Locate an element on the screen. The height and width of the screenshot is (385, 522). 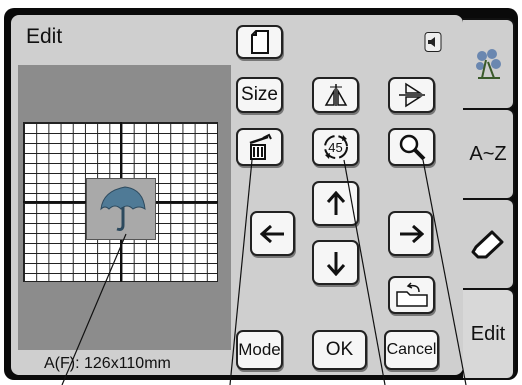
mirror-vertical-button is located at coordinates (411, 95).